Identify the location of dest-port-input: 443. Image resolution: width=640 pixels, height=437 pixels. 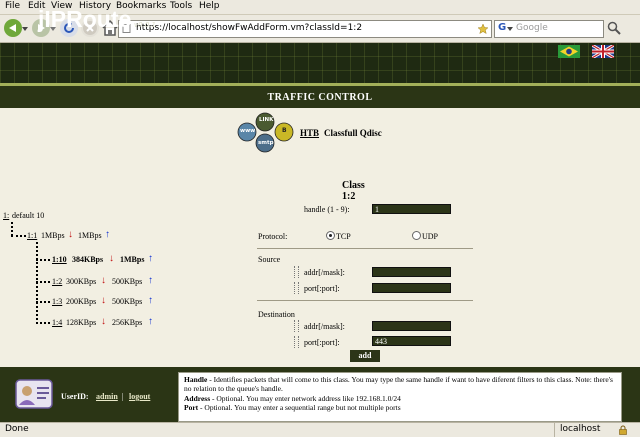
(411, 341).